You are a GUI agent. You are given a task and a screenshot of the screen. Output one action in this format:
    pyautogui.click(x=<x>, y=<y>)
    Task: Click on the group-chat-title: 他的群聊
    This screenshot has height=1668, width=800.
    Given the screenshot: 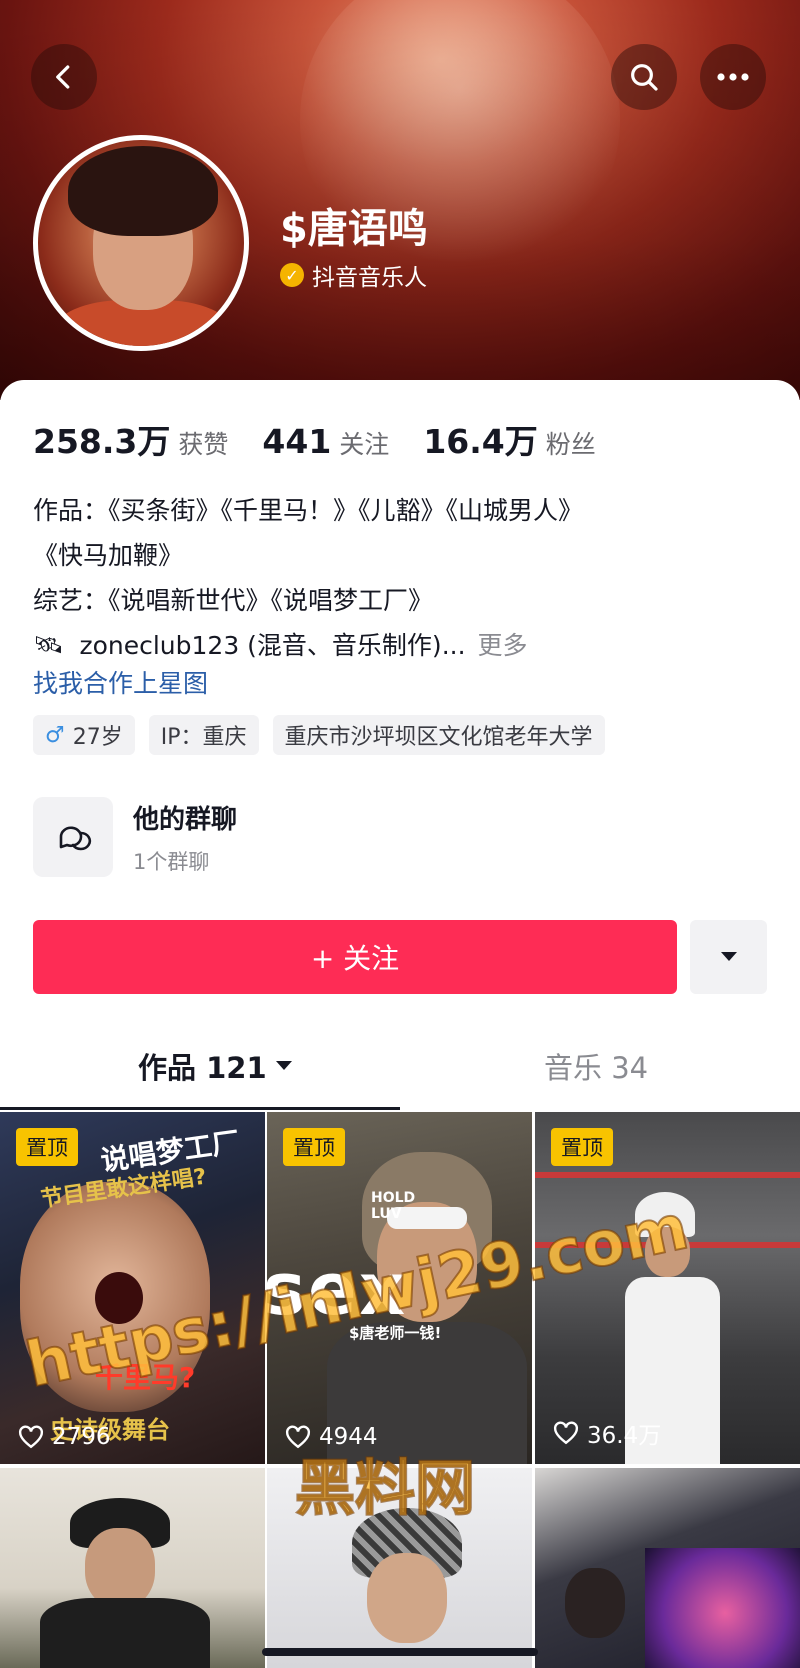 What is the action you would take?
    pyautogui.click(x=185, y=819)
    